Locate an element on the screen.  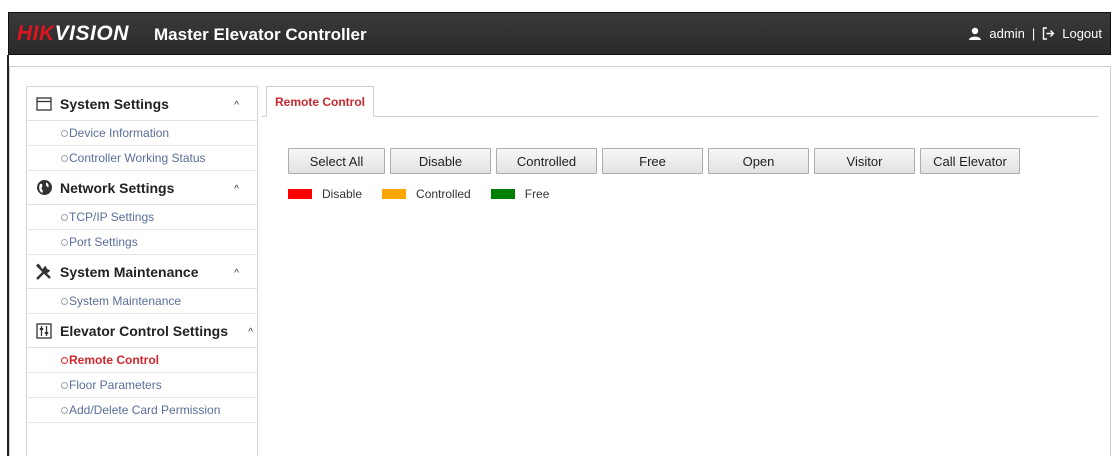
tools-icon is located at coordinates (44, 272).